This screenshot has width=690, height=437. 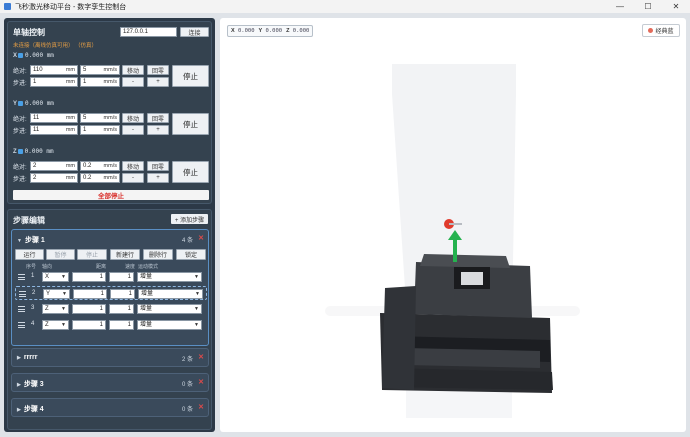 What do you see at coordinates (31, 240) in the screenshot?
I see `step-title: ▼ 步骤 1` at bounding box center [31, 240].